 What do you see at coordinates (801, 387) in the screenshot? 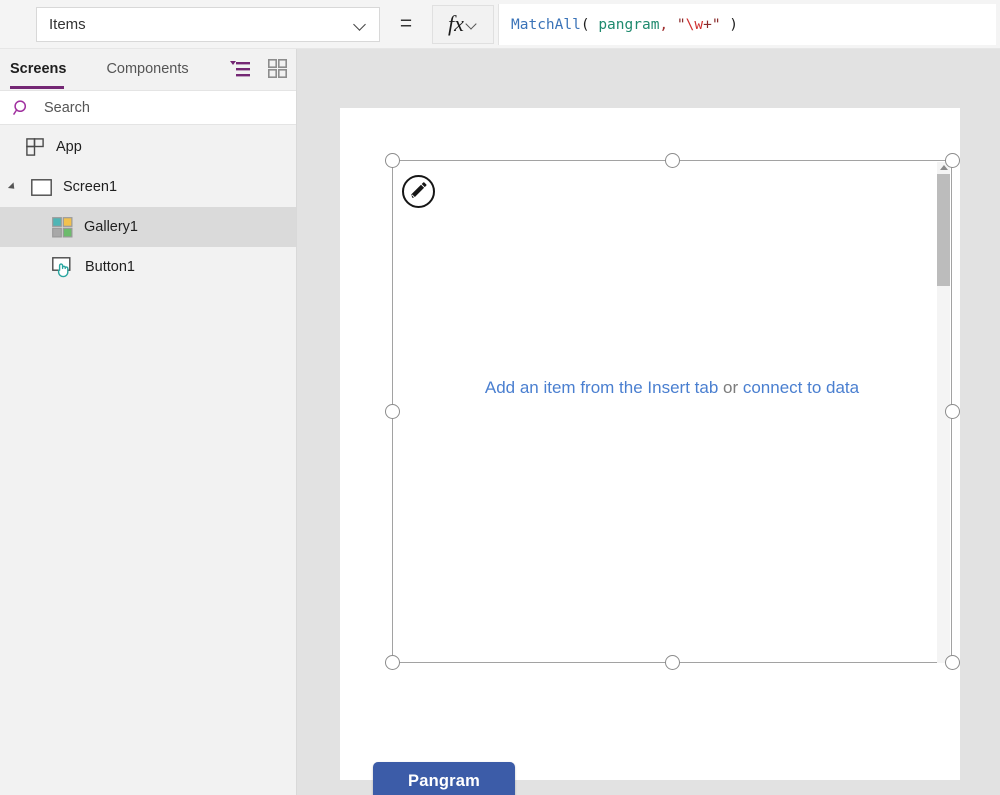
I see `connect-to-data-link: connect to data` at bounding box center [801, 387].